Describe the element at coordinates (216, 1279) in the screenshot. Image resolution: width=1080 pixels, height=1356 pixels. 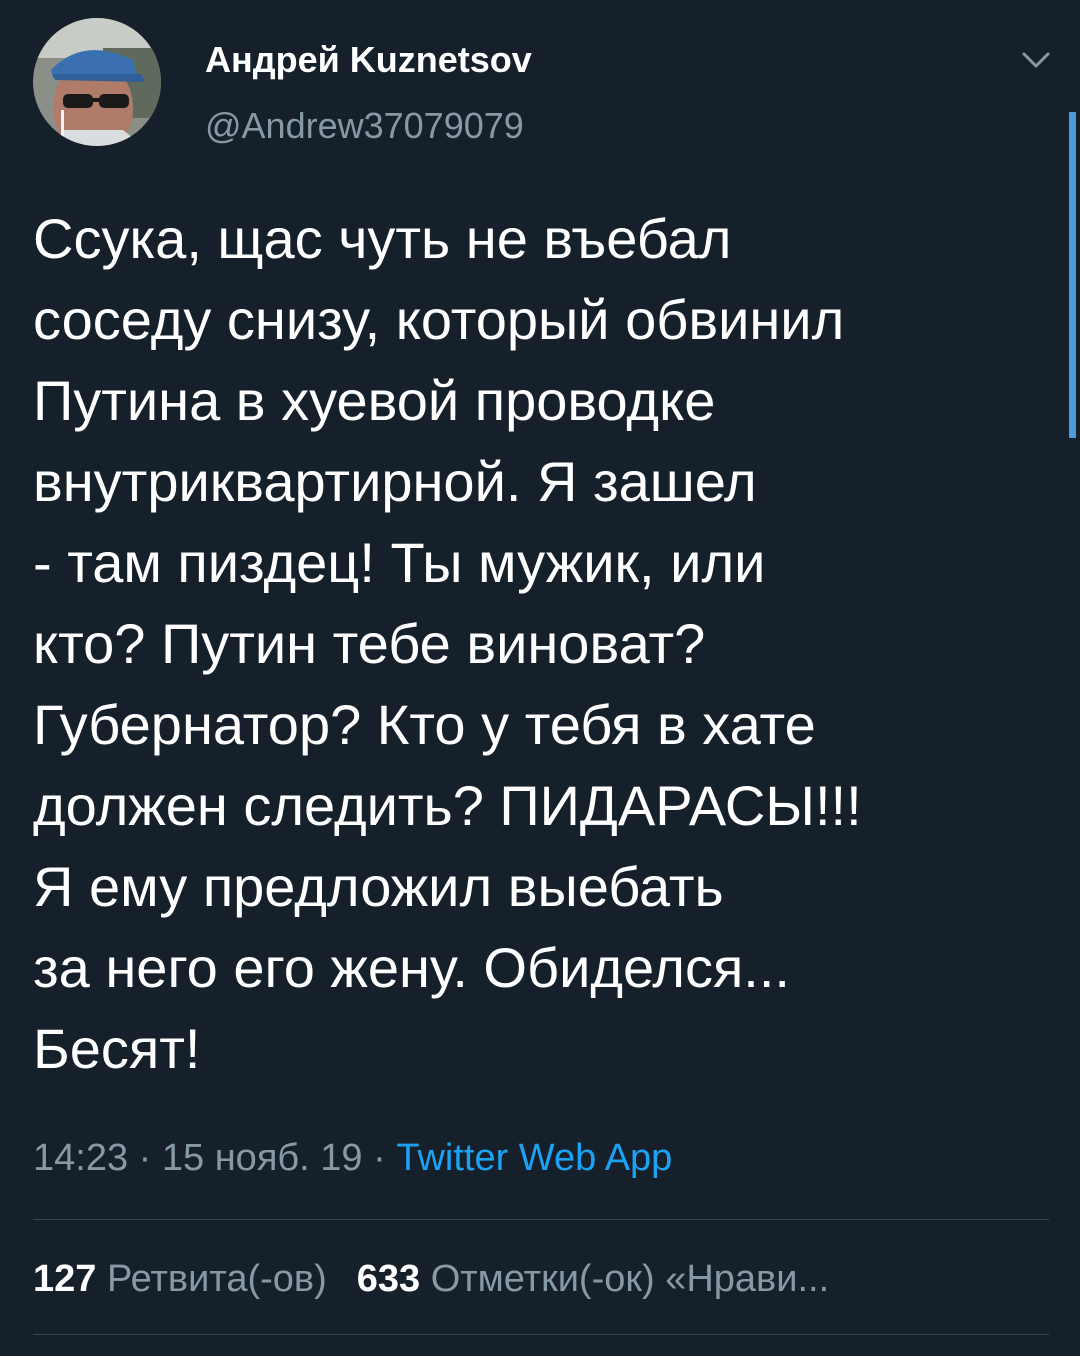
I see `retweets-label: Ретвита(-ов)` at that location.